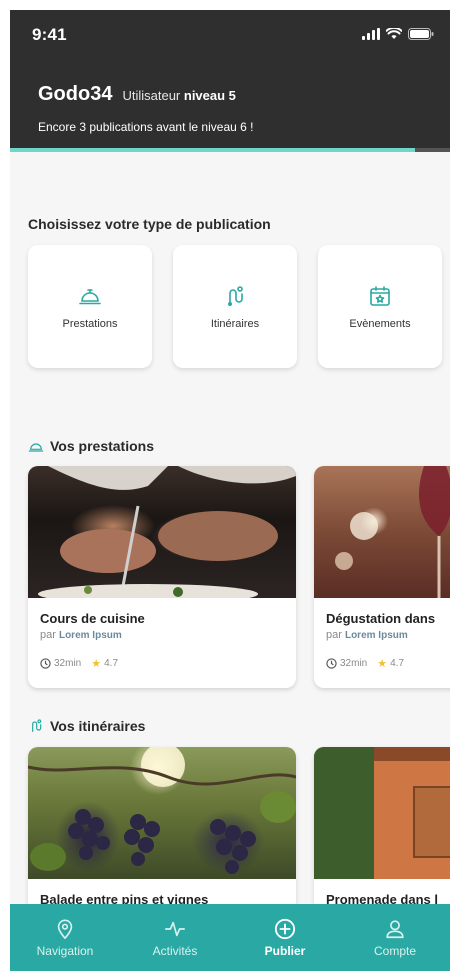 The height and width of the screenshot is (971, 450). I want to click on type-itineraires-button: Itinéraires, so click(235, 306).